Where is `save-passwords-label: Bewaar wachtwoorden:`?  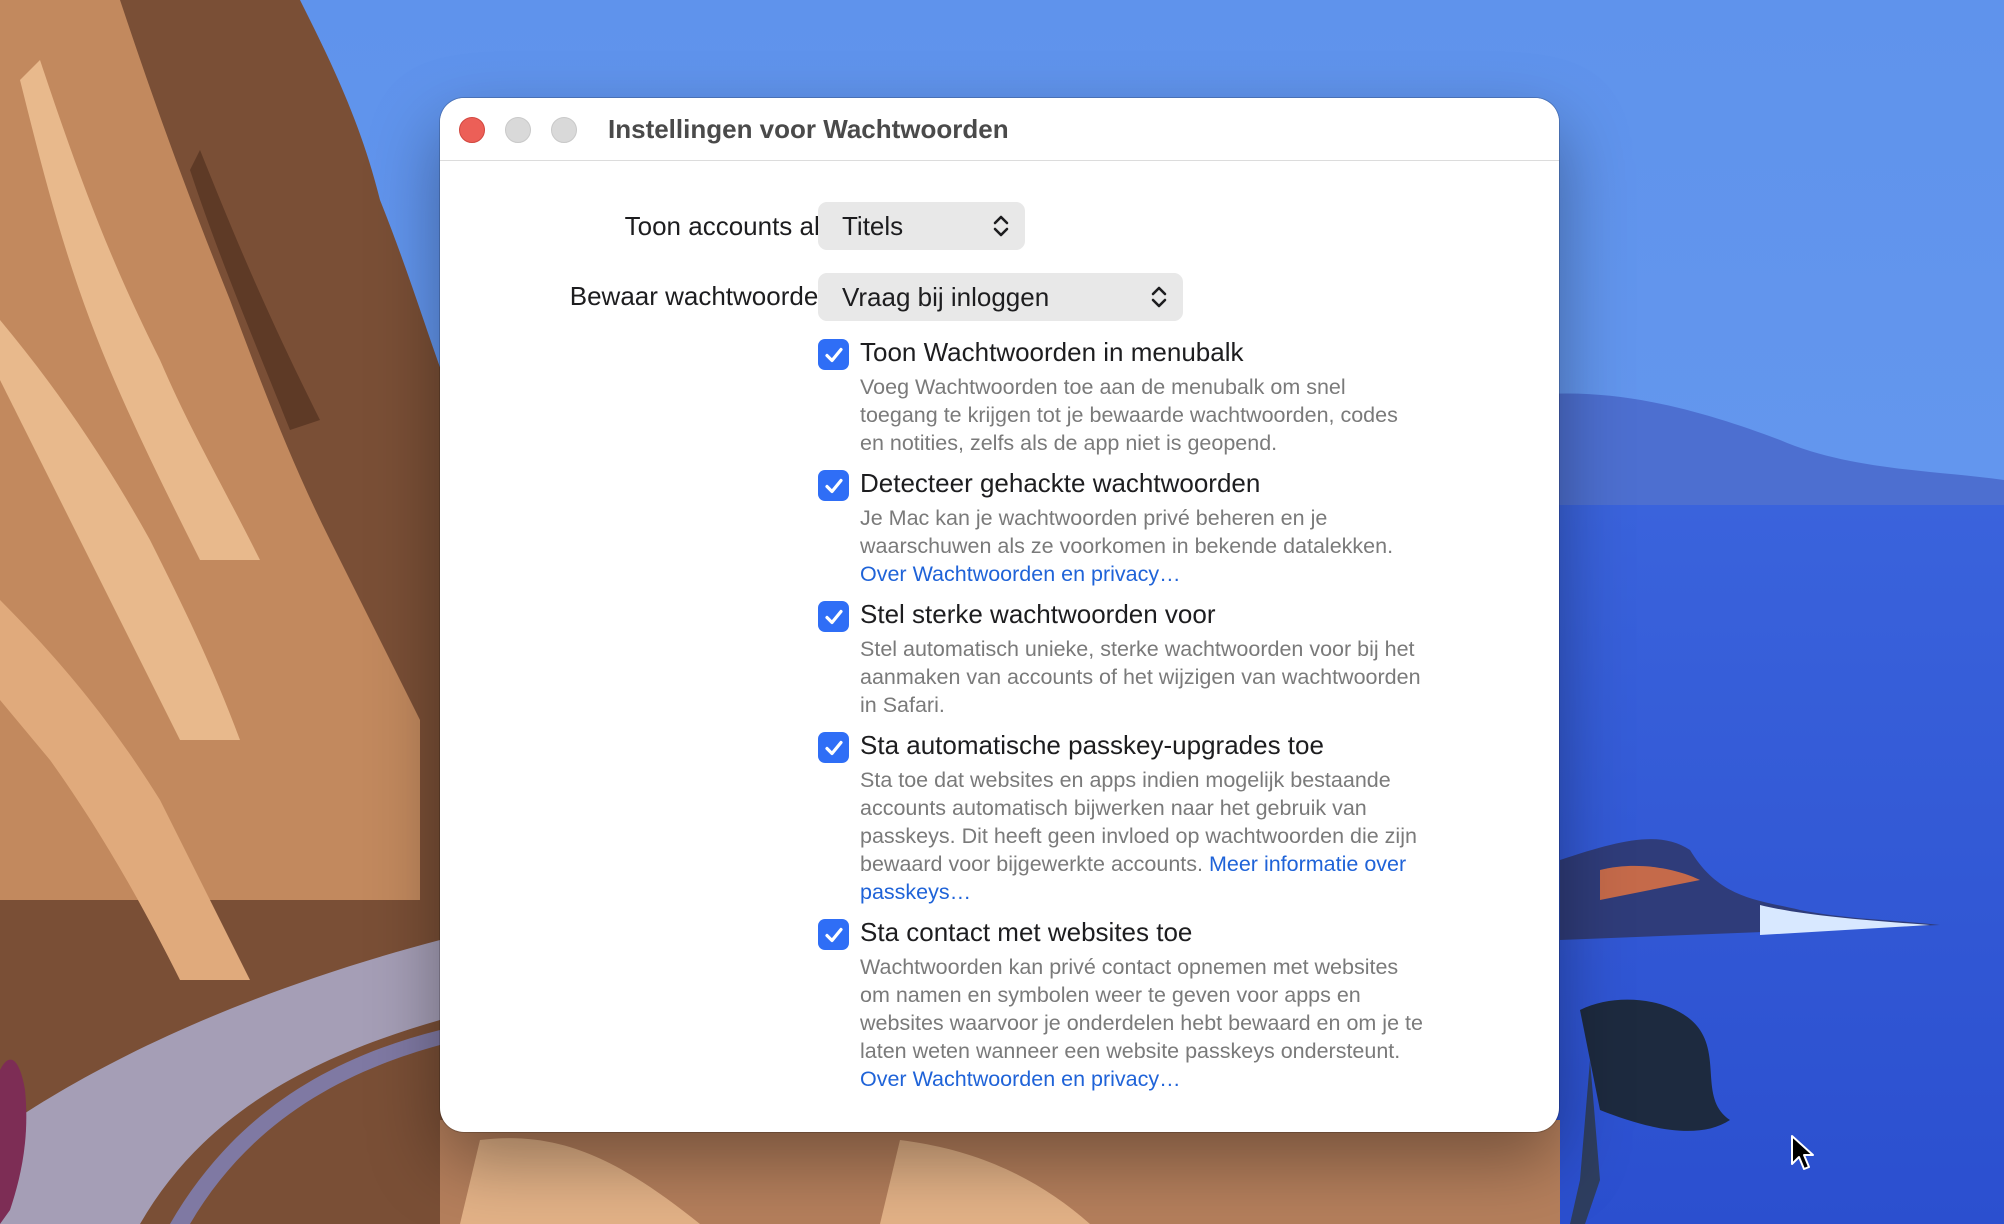 save-passwords-label: Bewaar wachtwoorden: is located at coordinates (704, 296).